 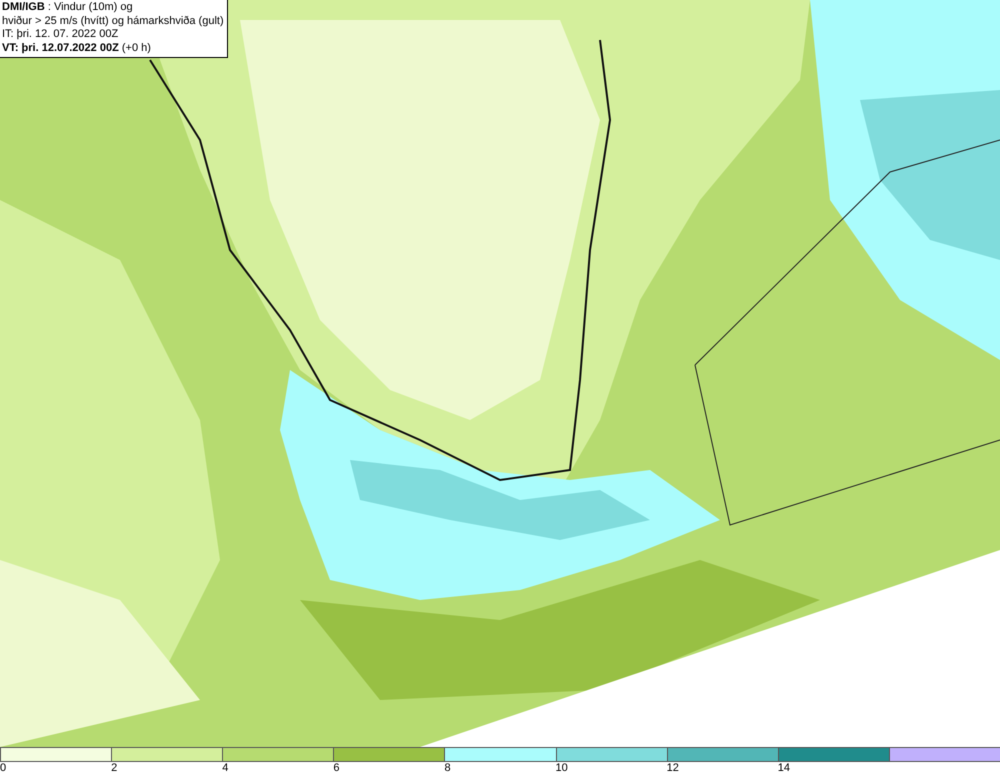 What do you see at coordinates (114, 768) in the screenshot?
I see `legend-label: 2` at bounding box center [114, 768].